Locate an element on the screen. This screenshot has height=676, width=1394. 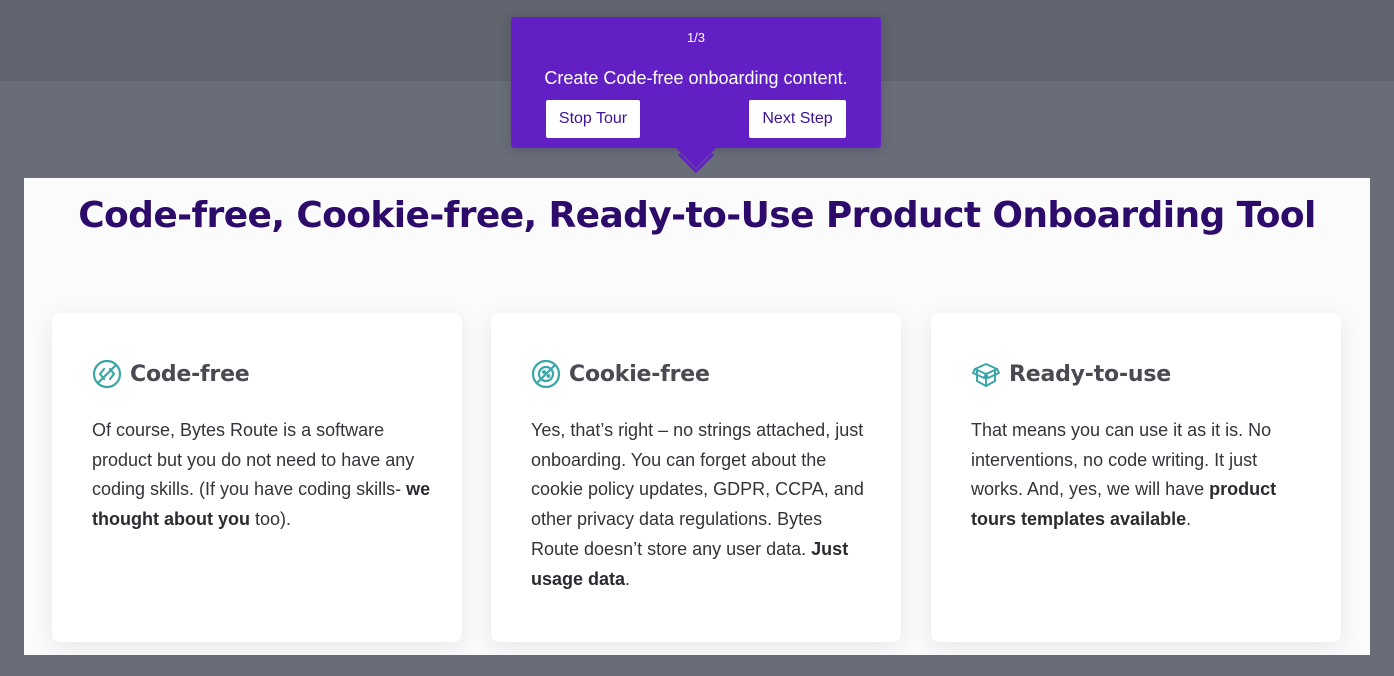
code-free-icon is located at coordinates (107, 374).